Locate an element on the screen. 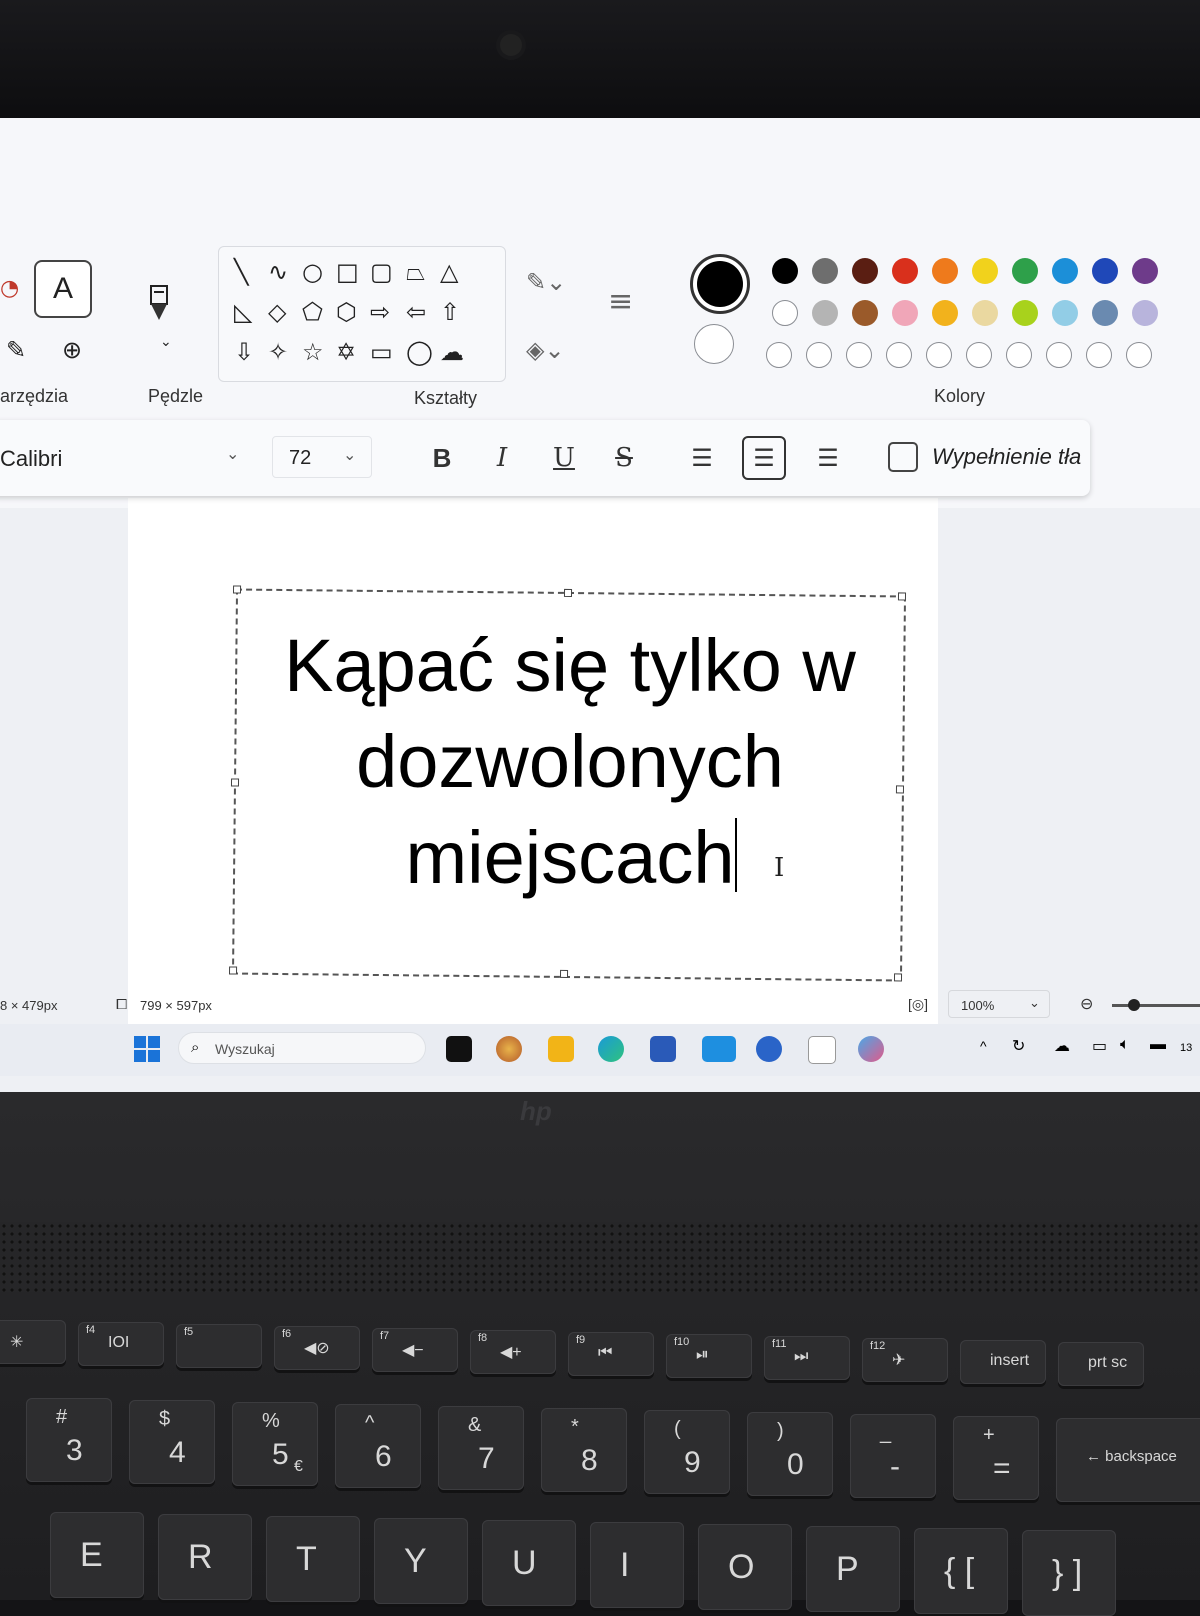  oval-shape-icon: ○ is located at coordinates (312, 272).